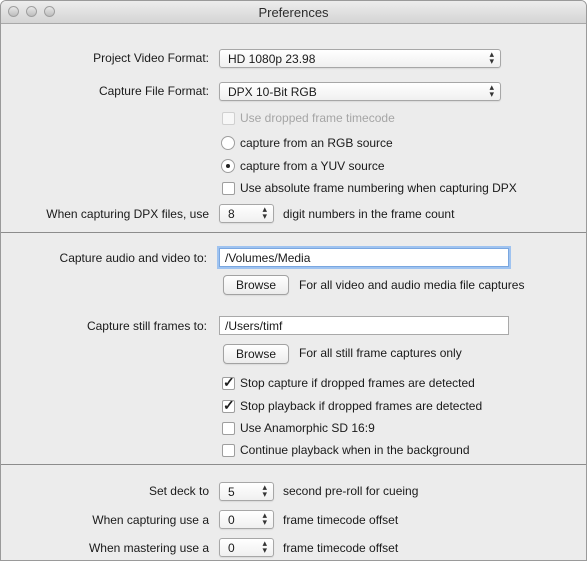 The image size is (587, 561). What do you see at coordinates (256, 354) in the screenshot?
I see `browse-stills-button: Browse` at bounding box center [256, 354].